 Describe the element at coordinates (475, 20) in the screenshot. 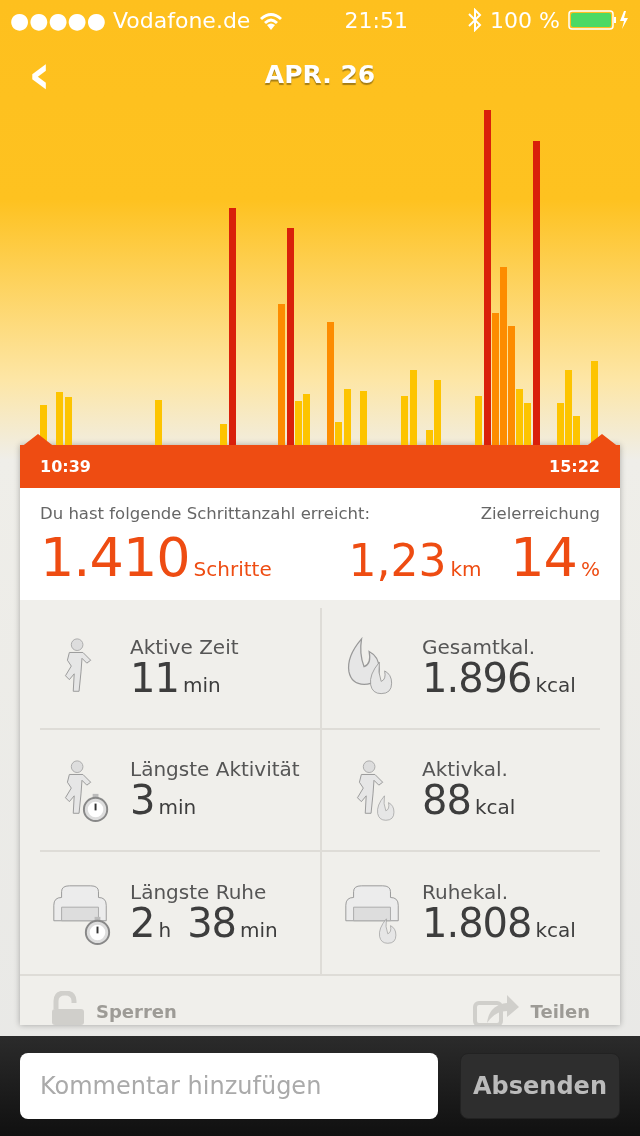

I see `bluetooth-icon` at that location.